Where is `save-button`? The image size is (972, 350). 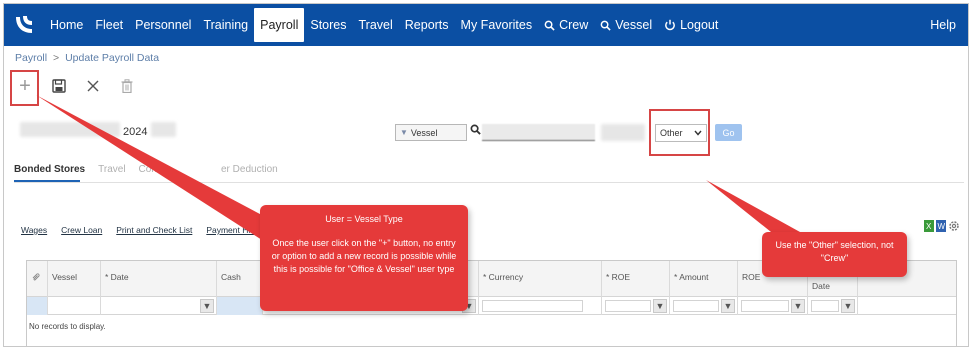 save-button is located at coordinates (59, 86).